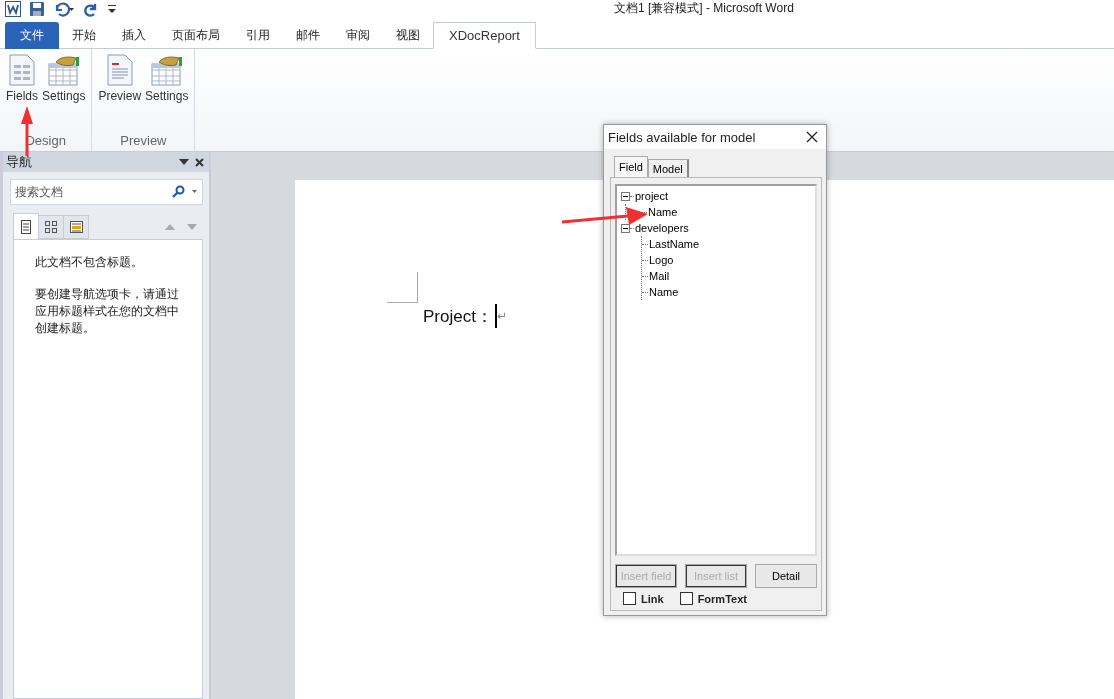 The height and width of the screenshot is (699, 1114). I want to click on window-title: 文档1 [兼容模式] - Microsoft Word, so click(704, 8).